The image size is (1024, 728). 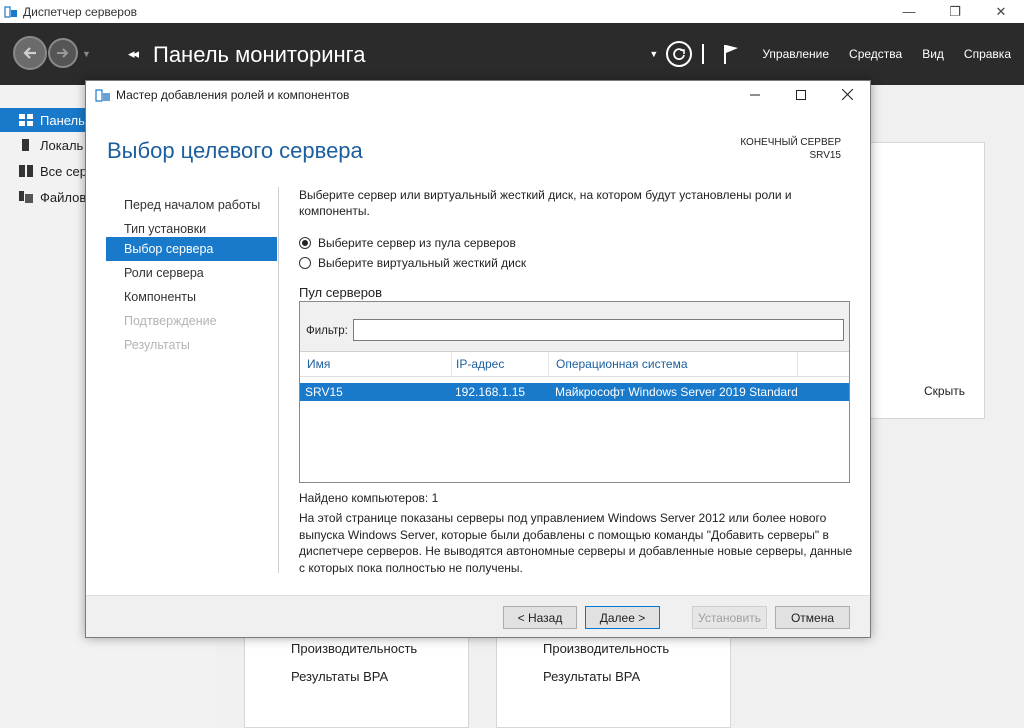 What do you see at coordinates (233, 94) in the screenshot?
I see `wizard-title: Мастер добавления ролей и компонентов` at bounding box center [233, 94].